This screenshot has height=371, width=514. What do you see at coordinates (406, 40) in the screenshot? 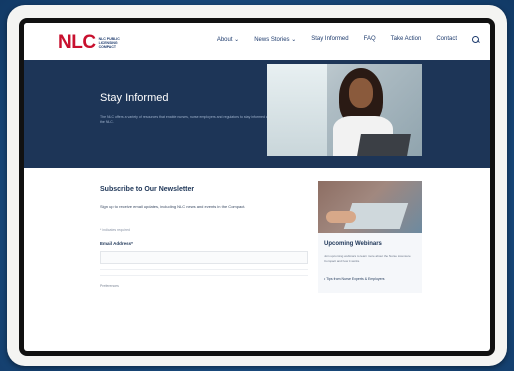
I see `menu-item-take-action: Take Action` at bounding box center [406, 40].